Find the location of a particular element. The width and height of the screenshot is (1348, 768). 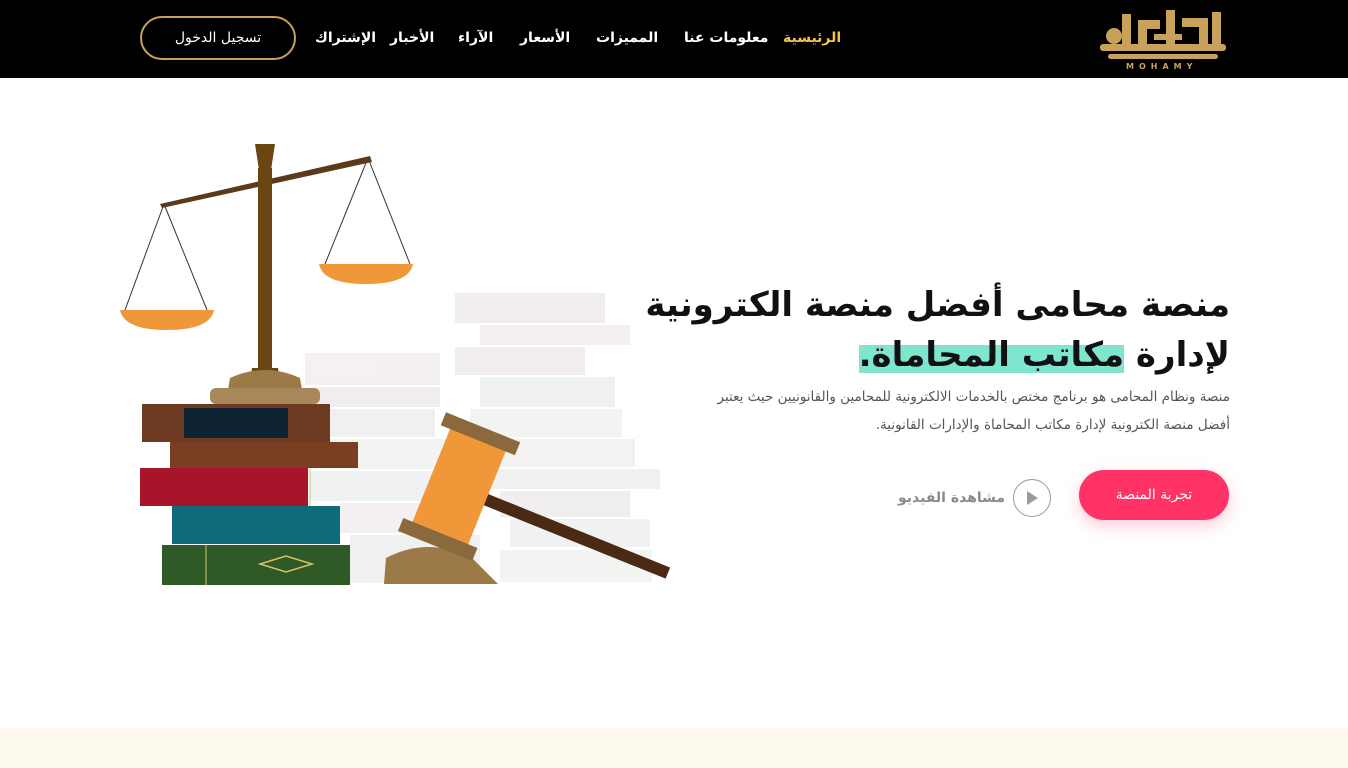

nav-news: الأخبار is located at coordinates (412, 38).